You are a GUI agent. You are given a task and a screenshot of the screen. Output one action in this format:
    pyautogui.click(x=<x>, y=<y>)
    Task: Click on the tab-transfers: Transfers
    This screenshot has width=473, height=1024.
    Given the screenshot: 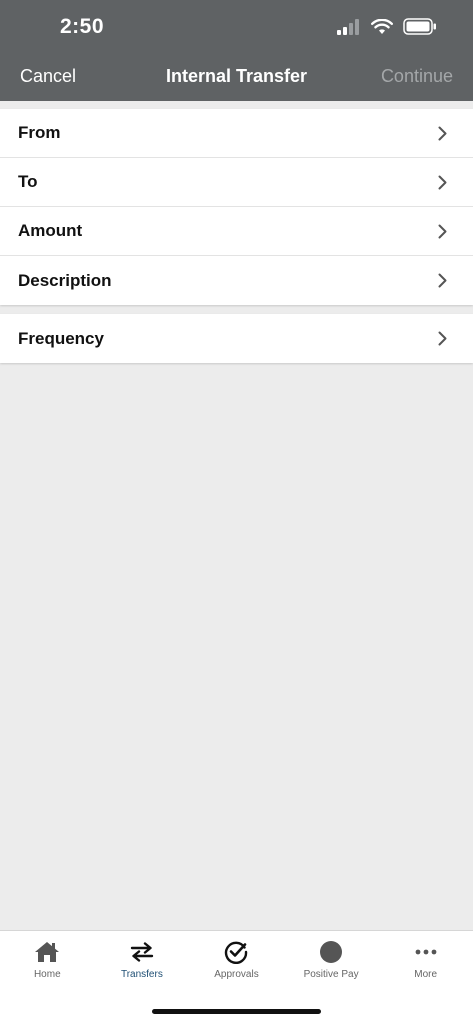 What is the action you would take?
    pyautogui.click(x=142, y=961)
    